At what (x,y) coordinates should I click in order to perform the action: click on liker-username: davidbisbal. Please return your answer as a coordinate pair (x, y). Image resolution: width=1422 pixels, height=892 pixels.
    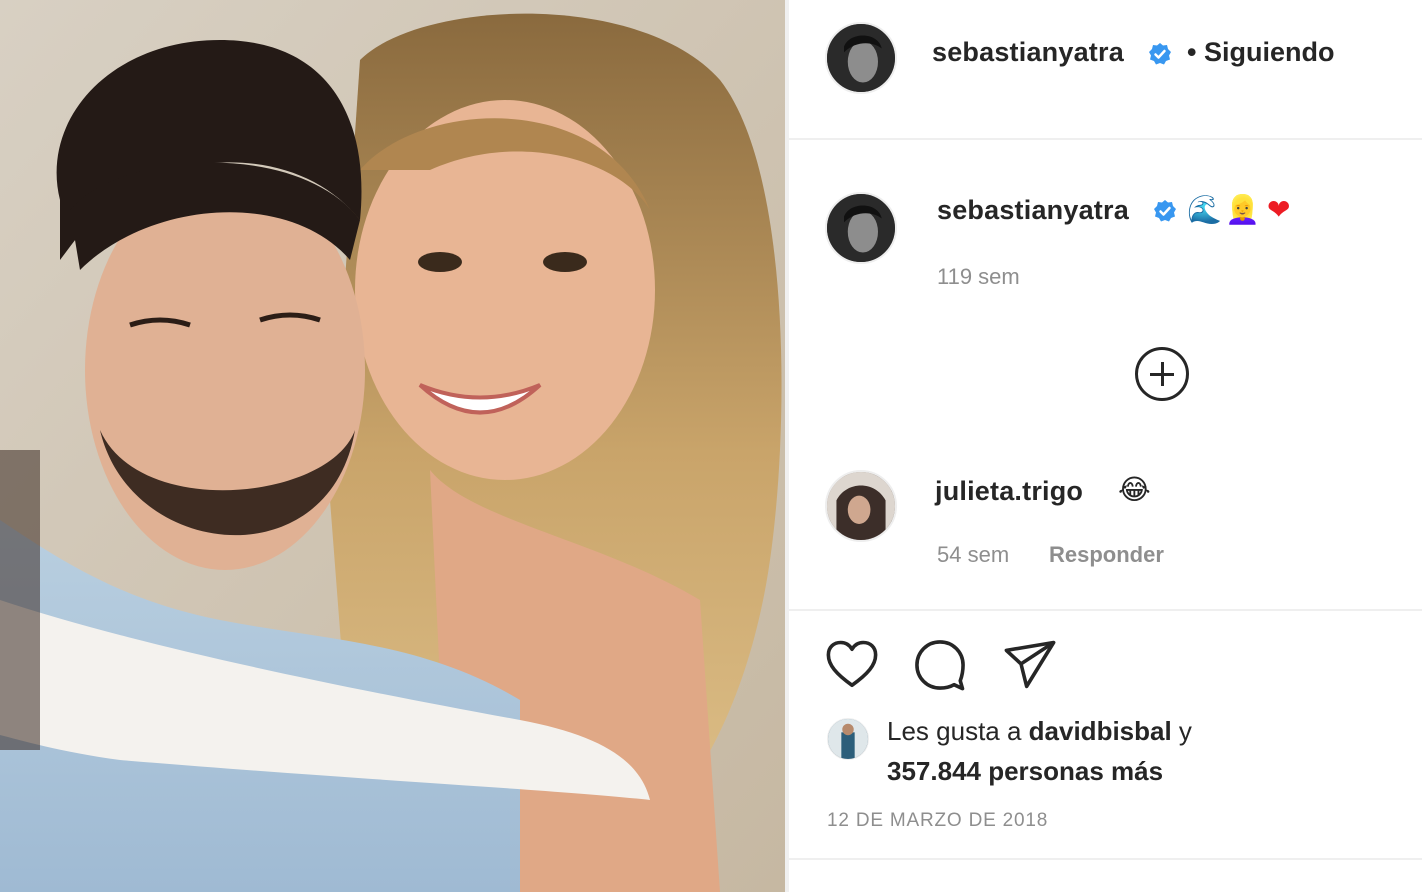
    Looking at the image, I should click on (1100, 731).